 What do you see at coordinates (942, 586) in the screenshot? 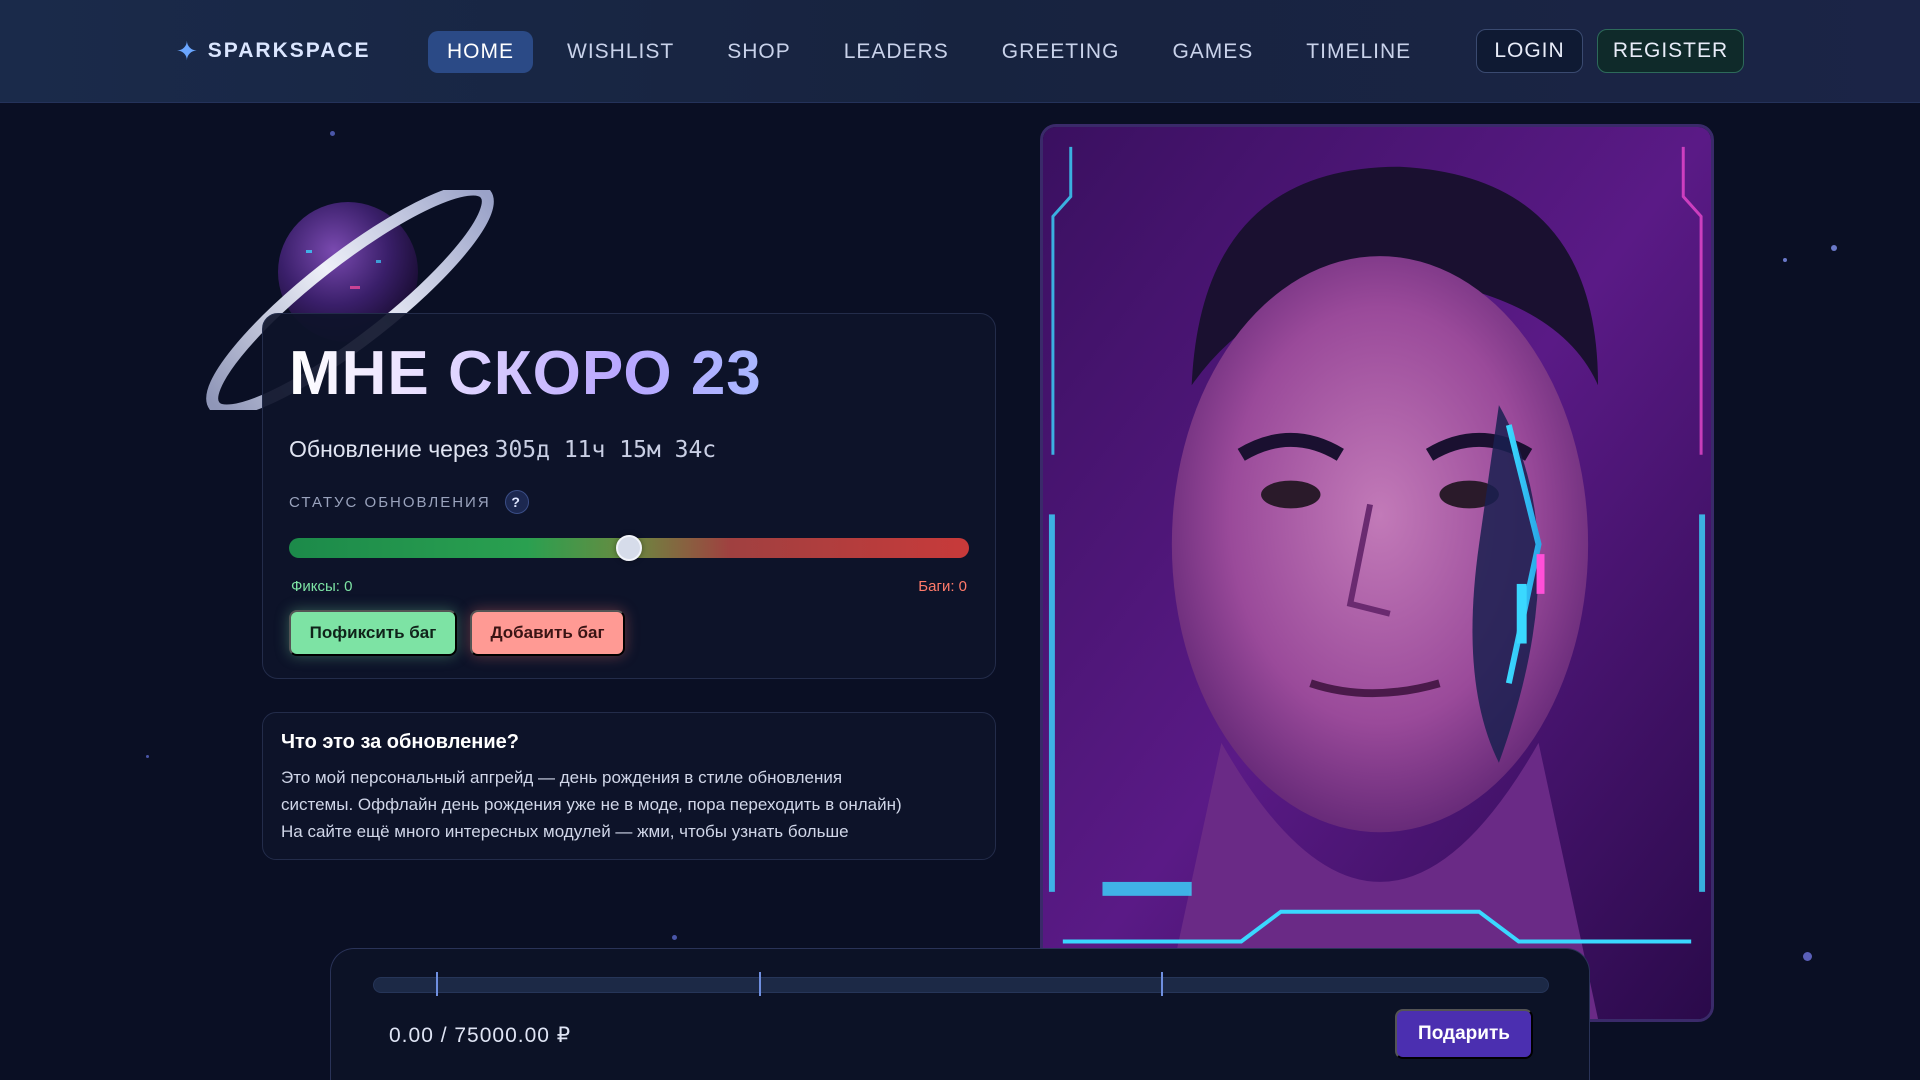
I see `bugs-count: Баги: 0` at bounding box center [942, 586].